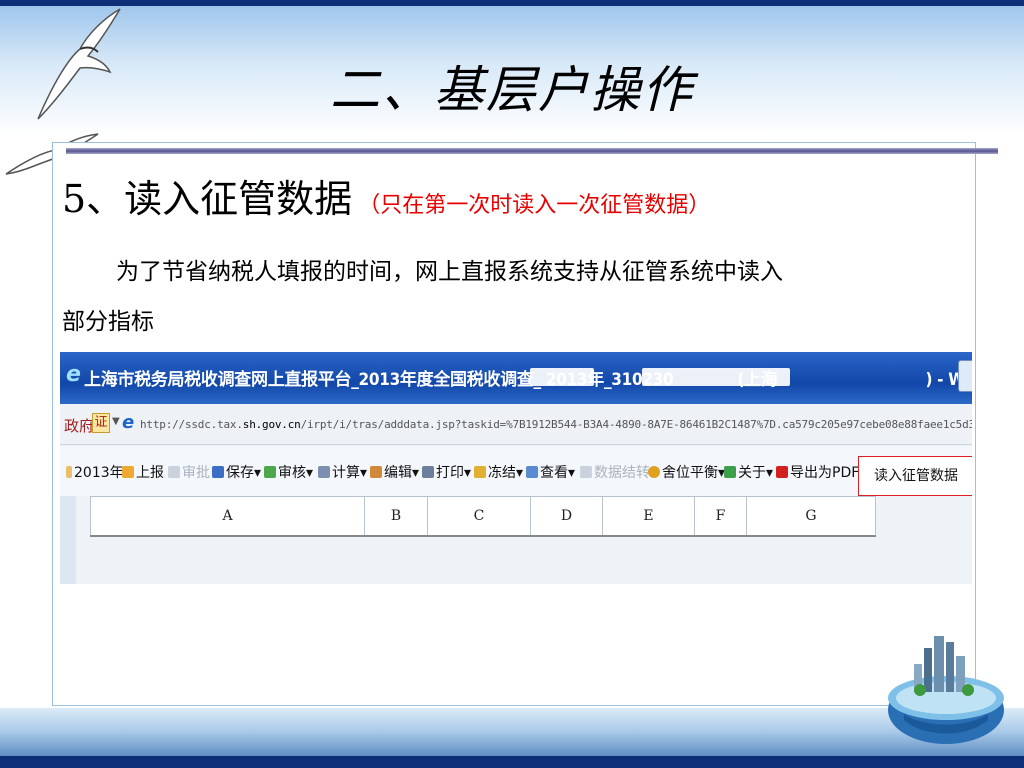 This screenshot has height=768, width=1024. I want to click on calc-label: 计算▾, so click(350, 473).